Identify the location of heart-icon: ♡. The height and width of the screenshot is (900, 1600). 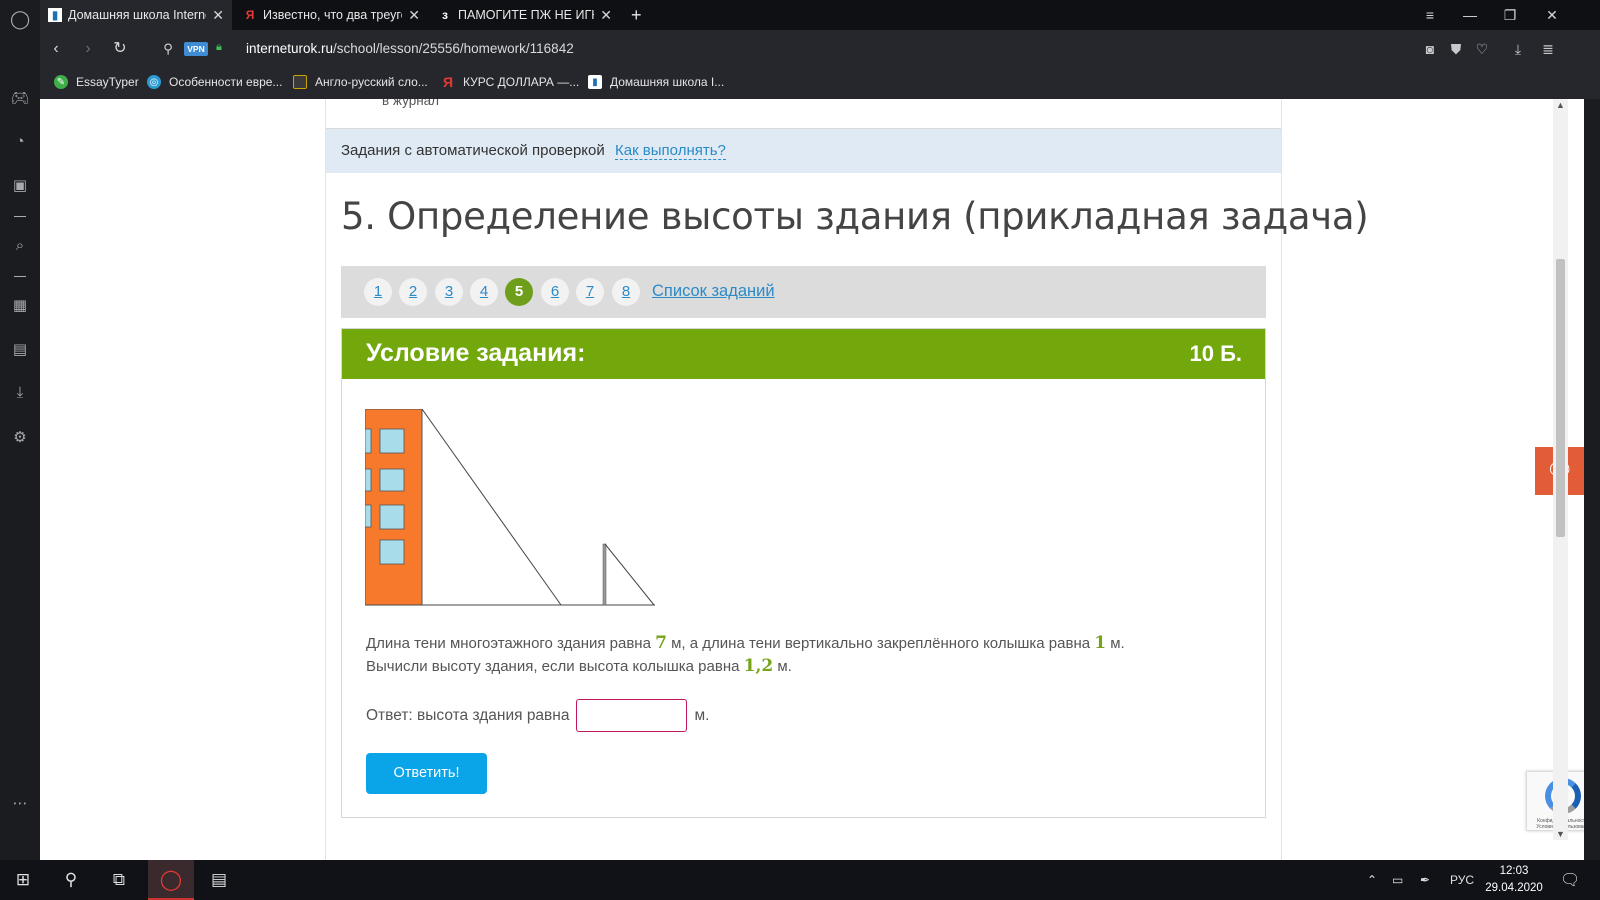
(1482, 49).